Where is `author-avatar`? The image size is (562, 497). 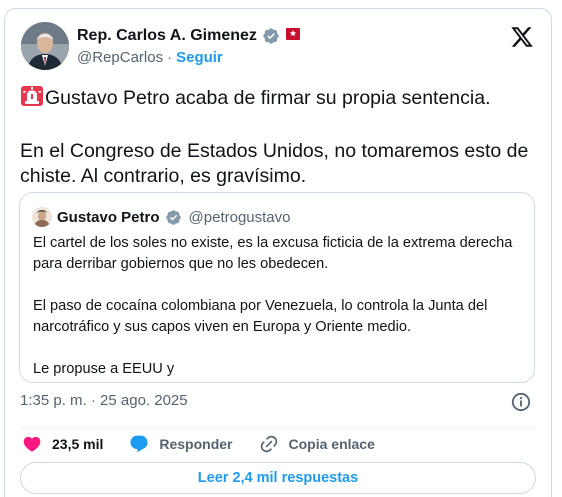 author-avatar is located at coordinates (45, 46).